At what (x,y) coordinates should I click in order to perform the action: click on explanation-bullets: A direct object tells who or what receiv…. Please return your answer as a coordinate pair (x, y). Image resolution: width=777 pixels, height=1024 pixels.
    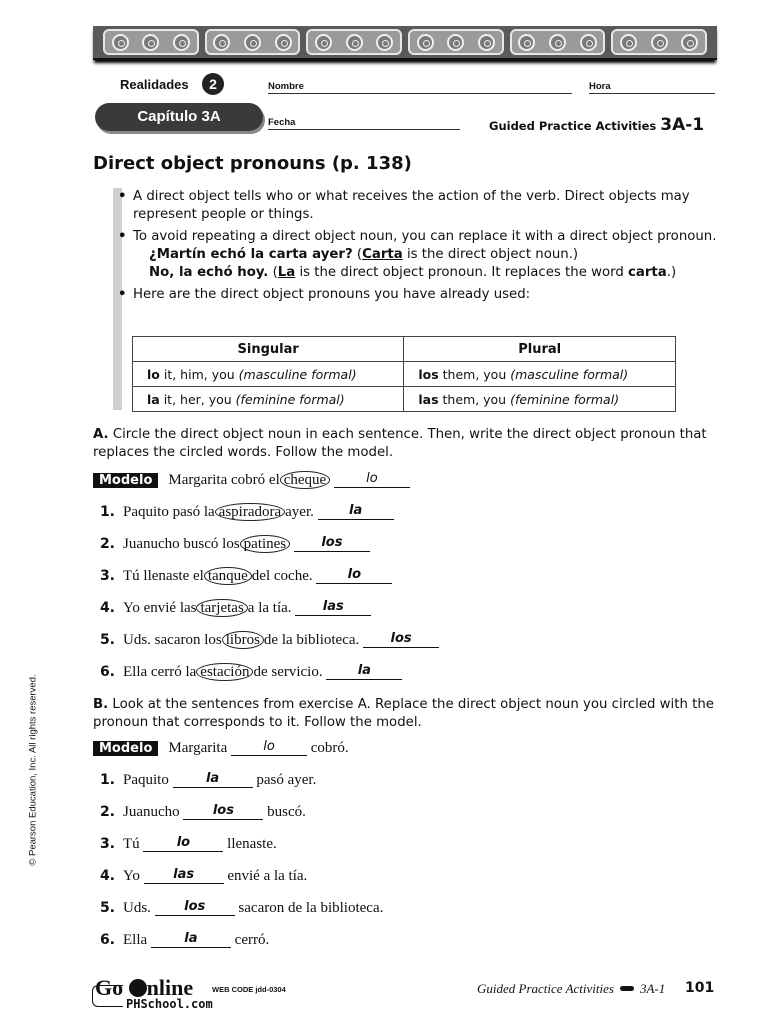
    Looking at the image, I should click on (417, 248).